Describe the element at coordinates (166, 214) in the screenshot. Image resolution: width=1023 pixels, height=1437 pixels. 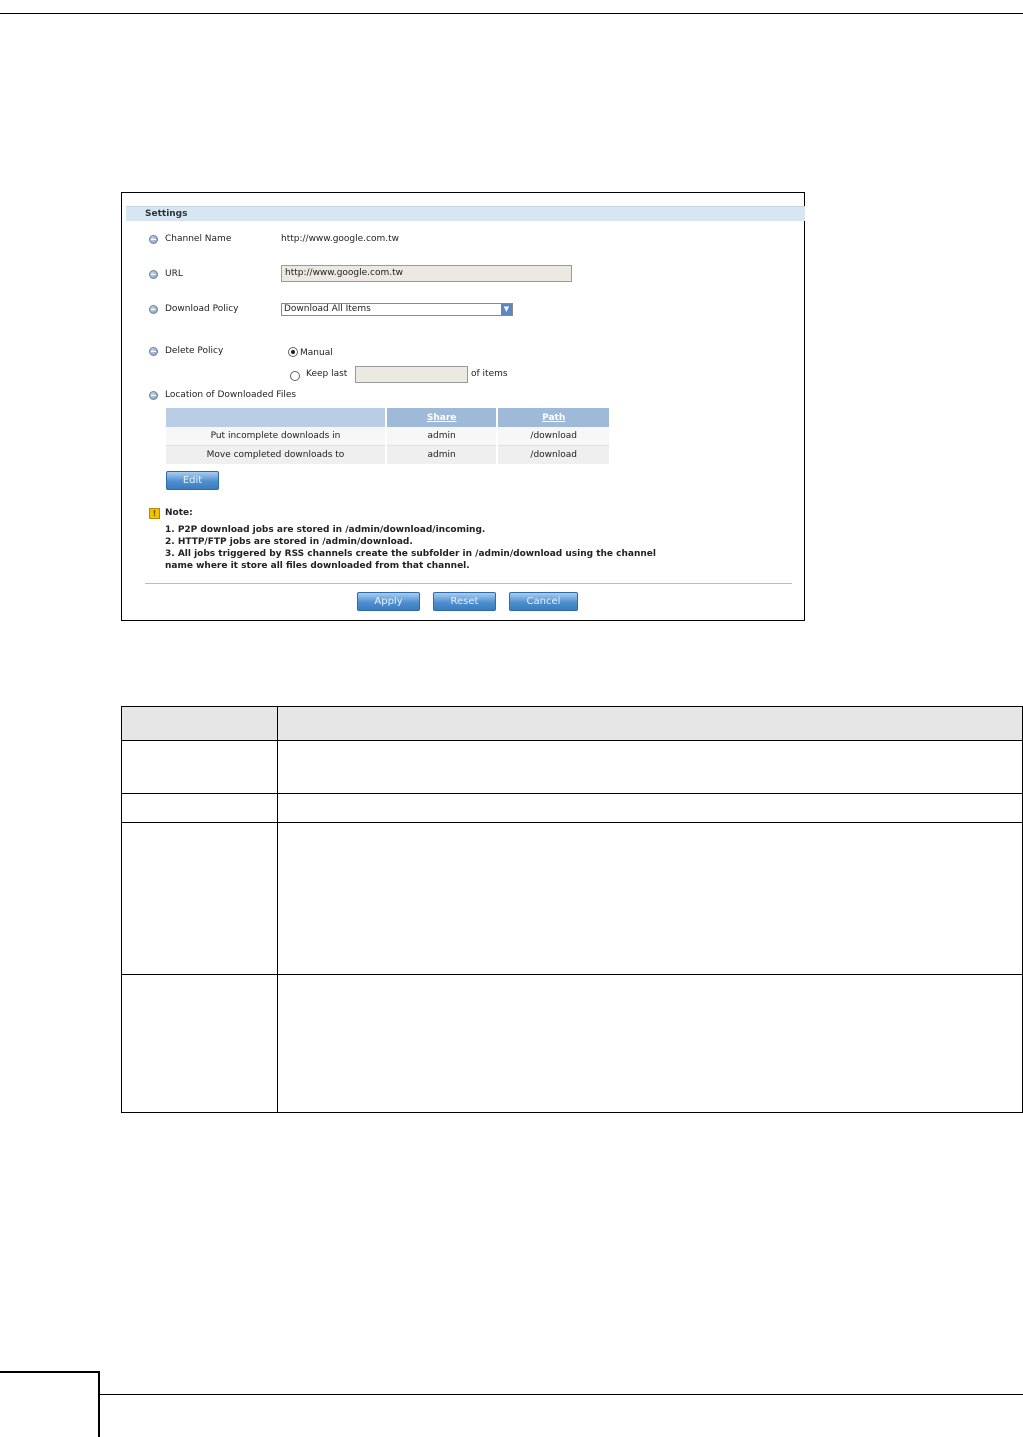
I see `settings-title: Settings` at that location.